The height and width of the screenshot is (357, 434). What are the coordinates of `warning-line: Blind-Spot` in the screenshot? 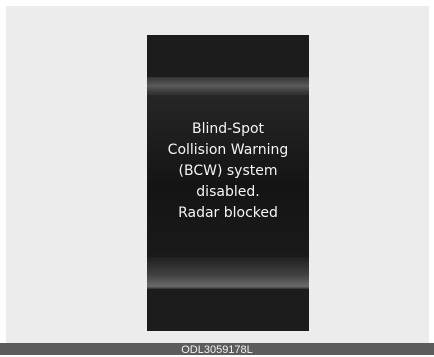 It's located at (228, 129).